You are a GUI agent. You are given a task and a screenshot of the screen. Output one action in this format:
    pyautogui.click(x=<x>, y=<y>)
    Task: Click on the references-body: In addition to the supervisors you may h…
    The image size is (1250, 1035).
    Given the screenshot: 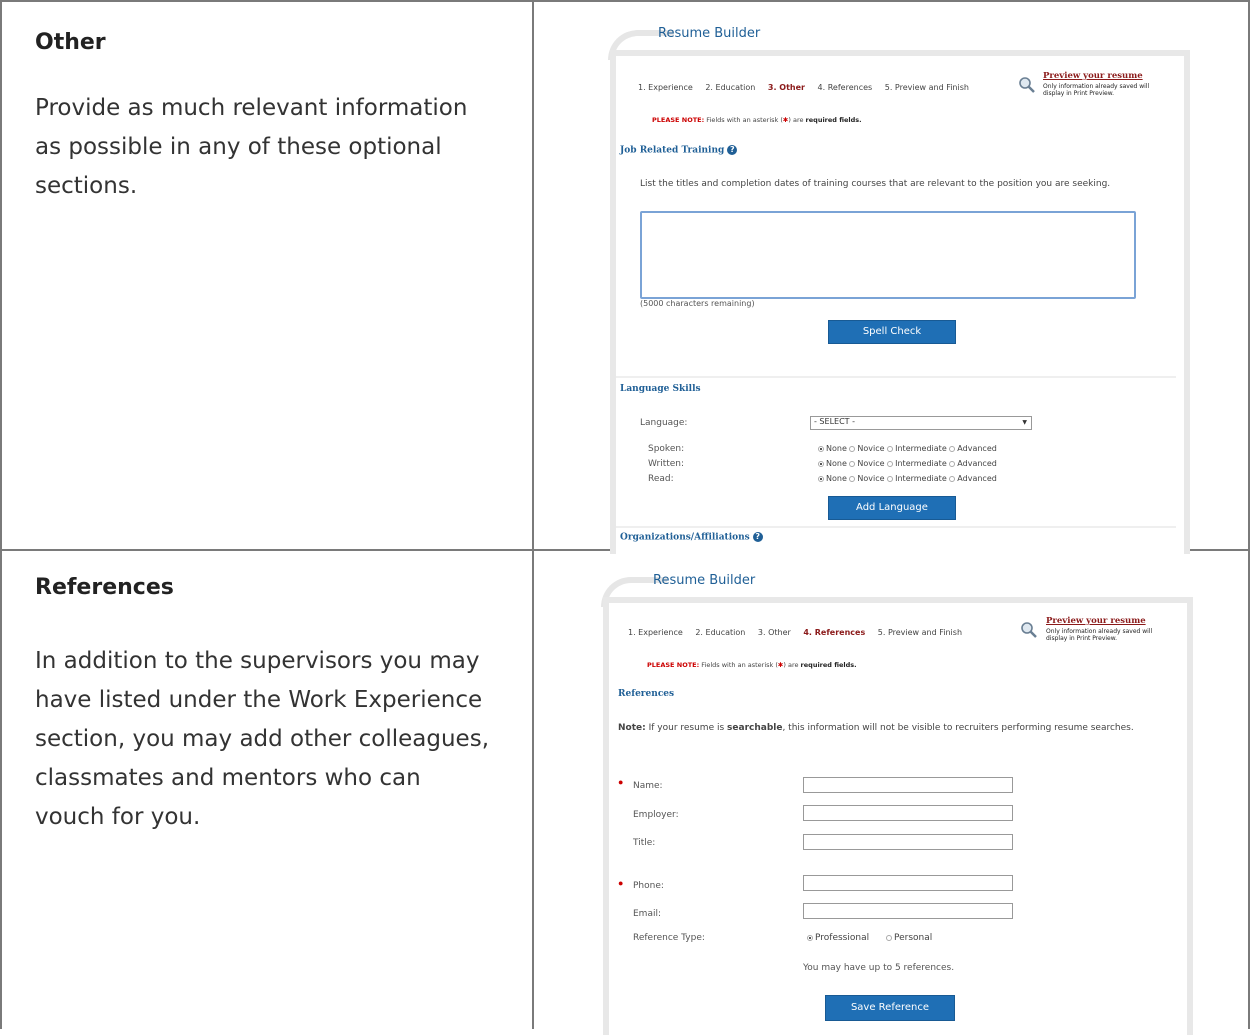 What is the action you would take?
    pyautogui.click(x=262, y=739)
    